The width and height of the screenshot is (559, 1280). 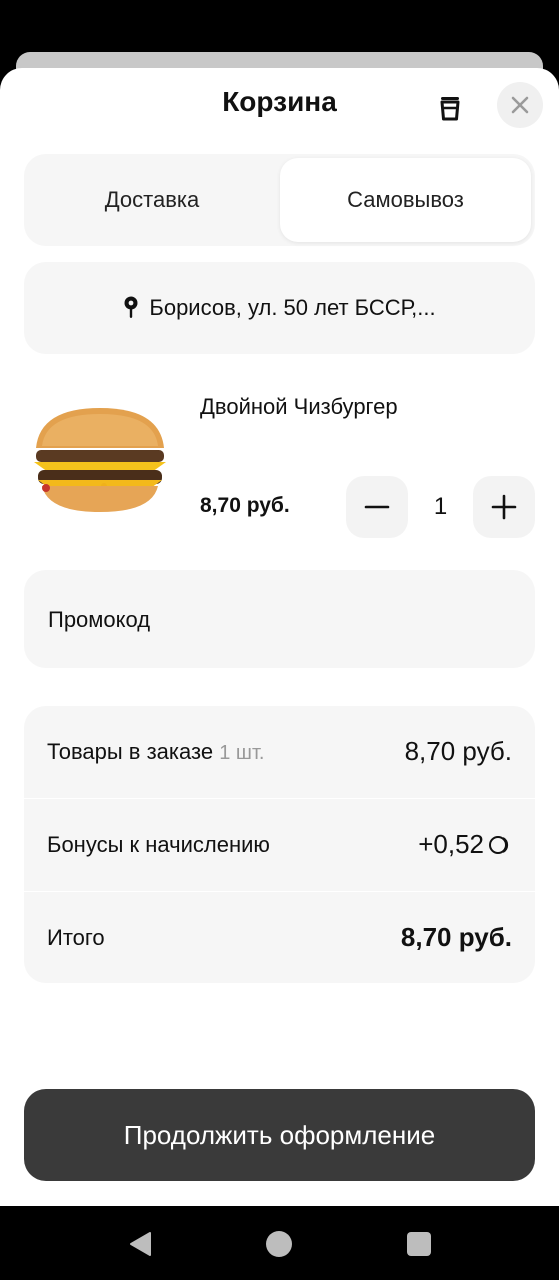 I want to click on close-button, so click(x=520, y=105).